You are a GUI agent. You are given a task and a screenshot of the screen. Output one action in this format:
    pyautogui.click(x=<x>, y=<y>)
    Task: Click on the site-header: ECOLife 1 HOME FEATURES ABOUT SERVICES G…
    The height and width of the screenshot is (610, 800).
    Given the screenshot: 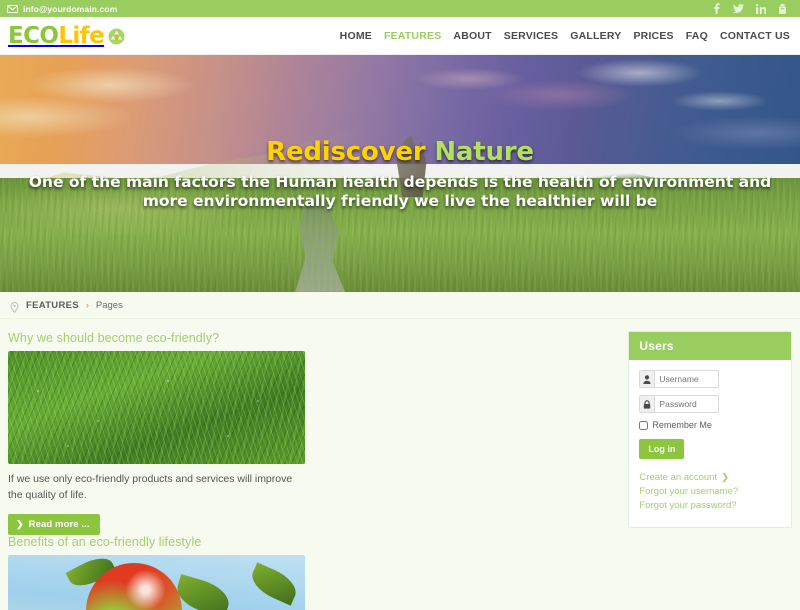 What is the action you would take?
    pyautogui.click(x=400, y=36)
    